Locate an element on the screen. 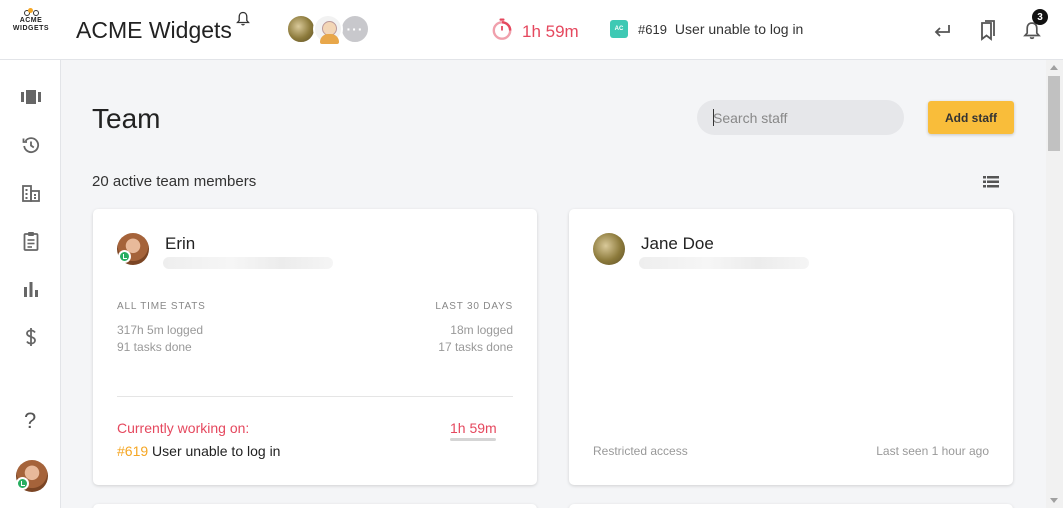 The width and height of the screenshot is (1063, 508). text-caret is located at coordinates (713, 117).